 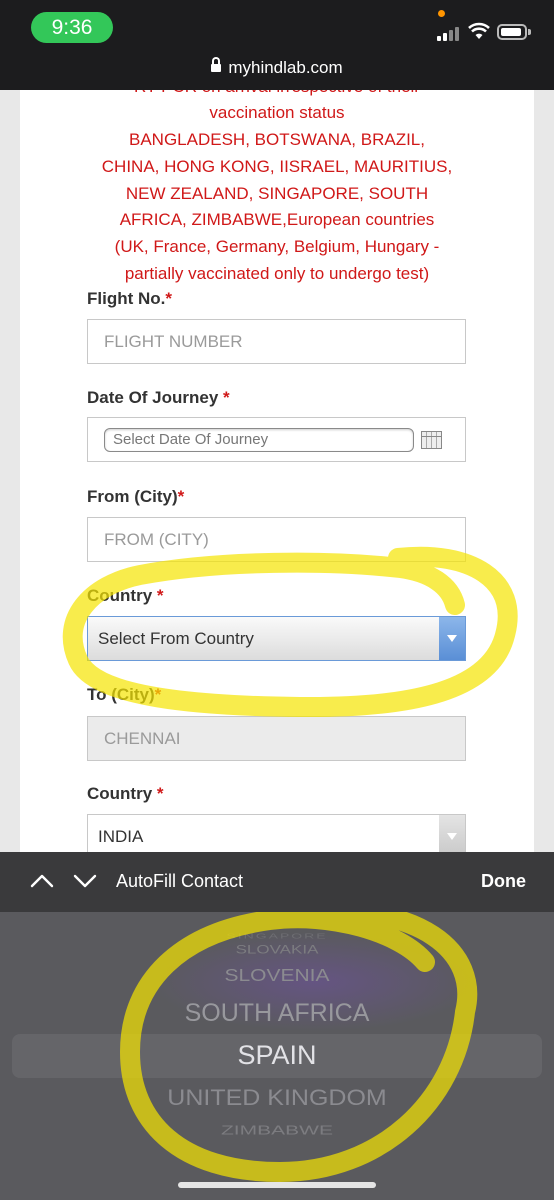 What do you see at coordinates (277, 139) in the screenshot?
I see `notice-line: BANGLADESH, BOTSWANA, BRAZIL,` at bounding box center [277, 139].